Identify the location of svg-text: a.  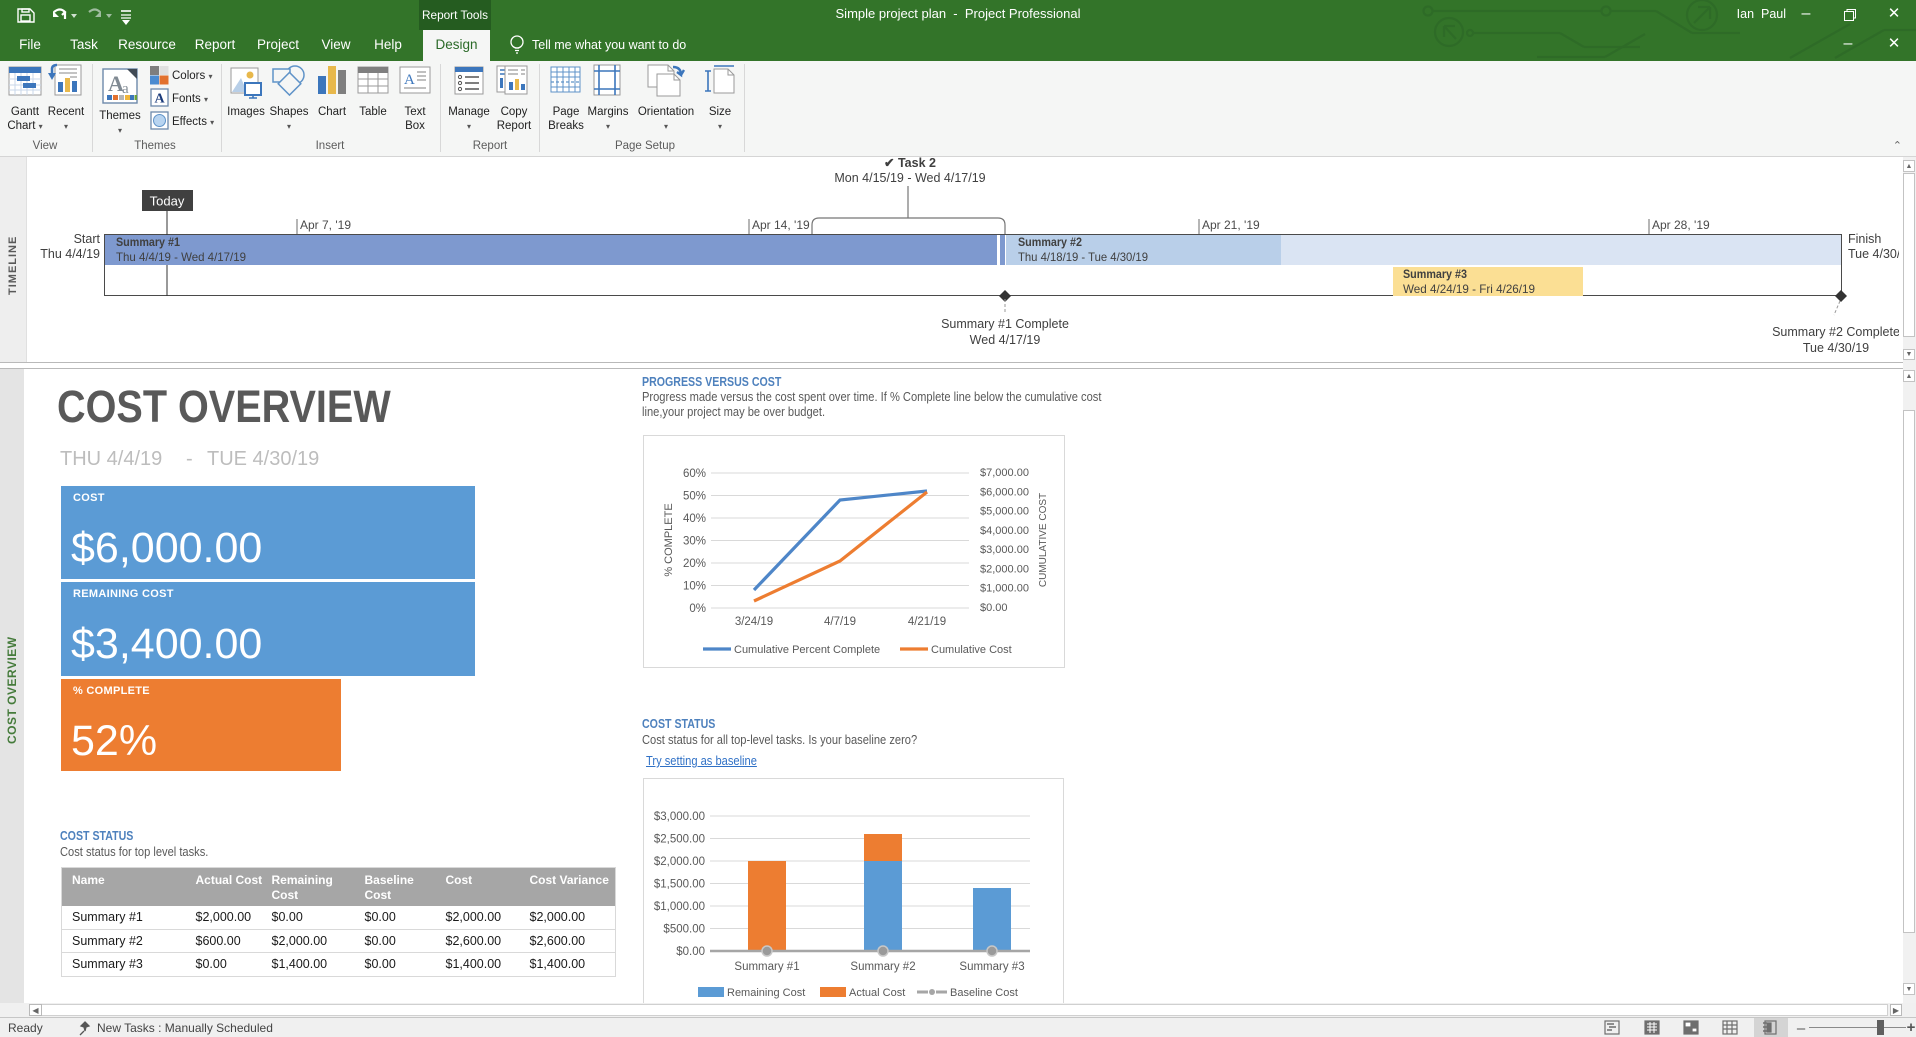
(125, 89).